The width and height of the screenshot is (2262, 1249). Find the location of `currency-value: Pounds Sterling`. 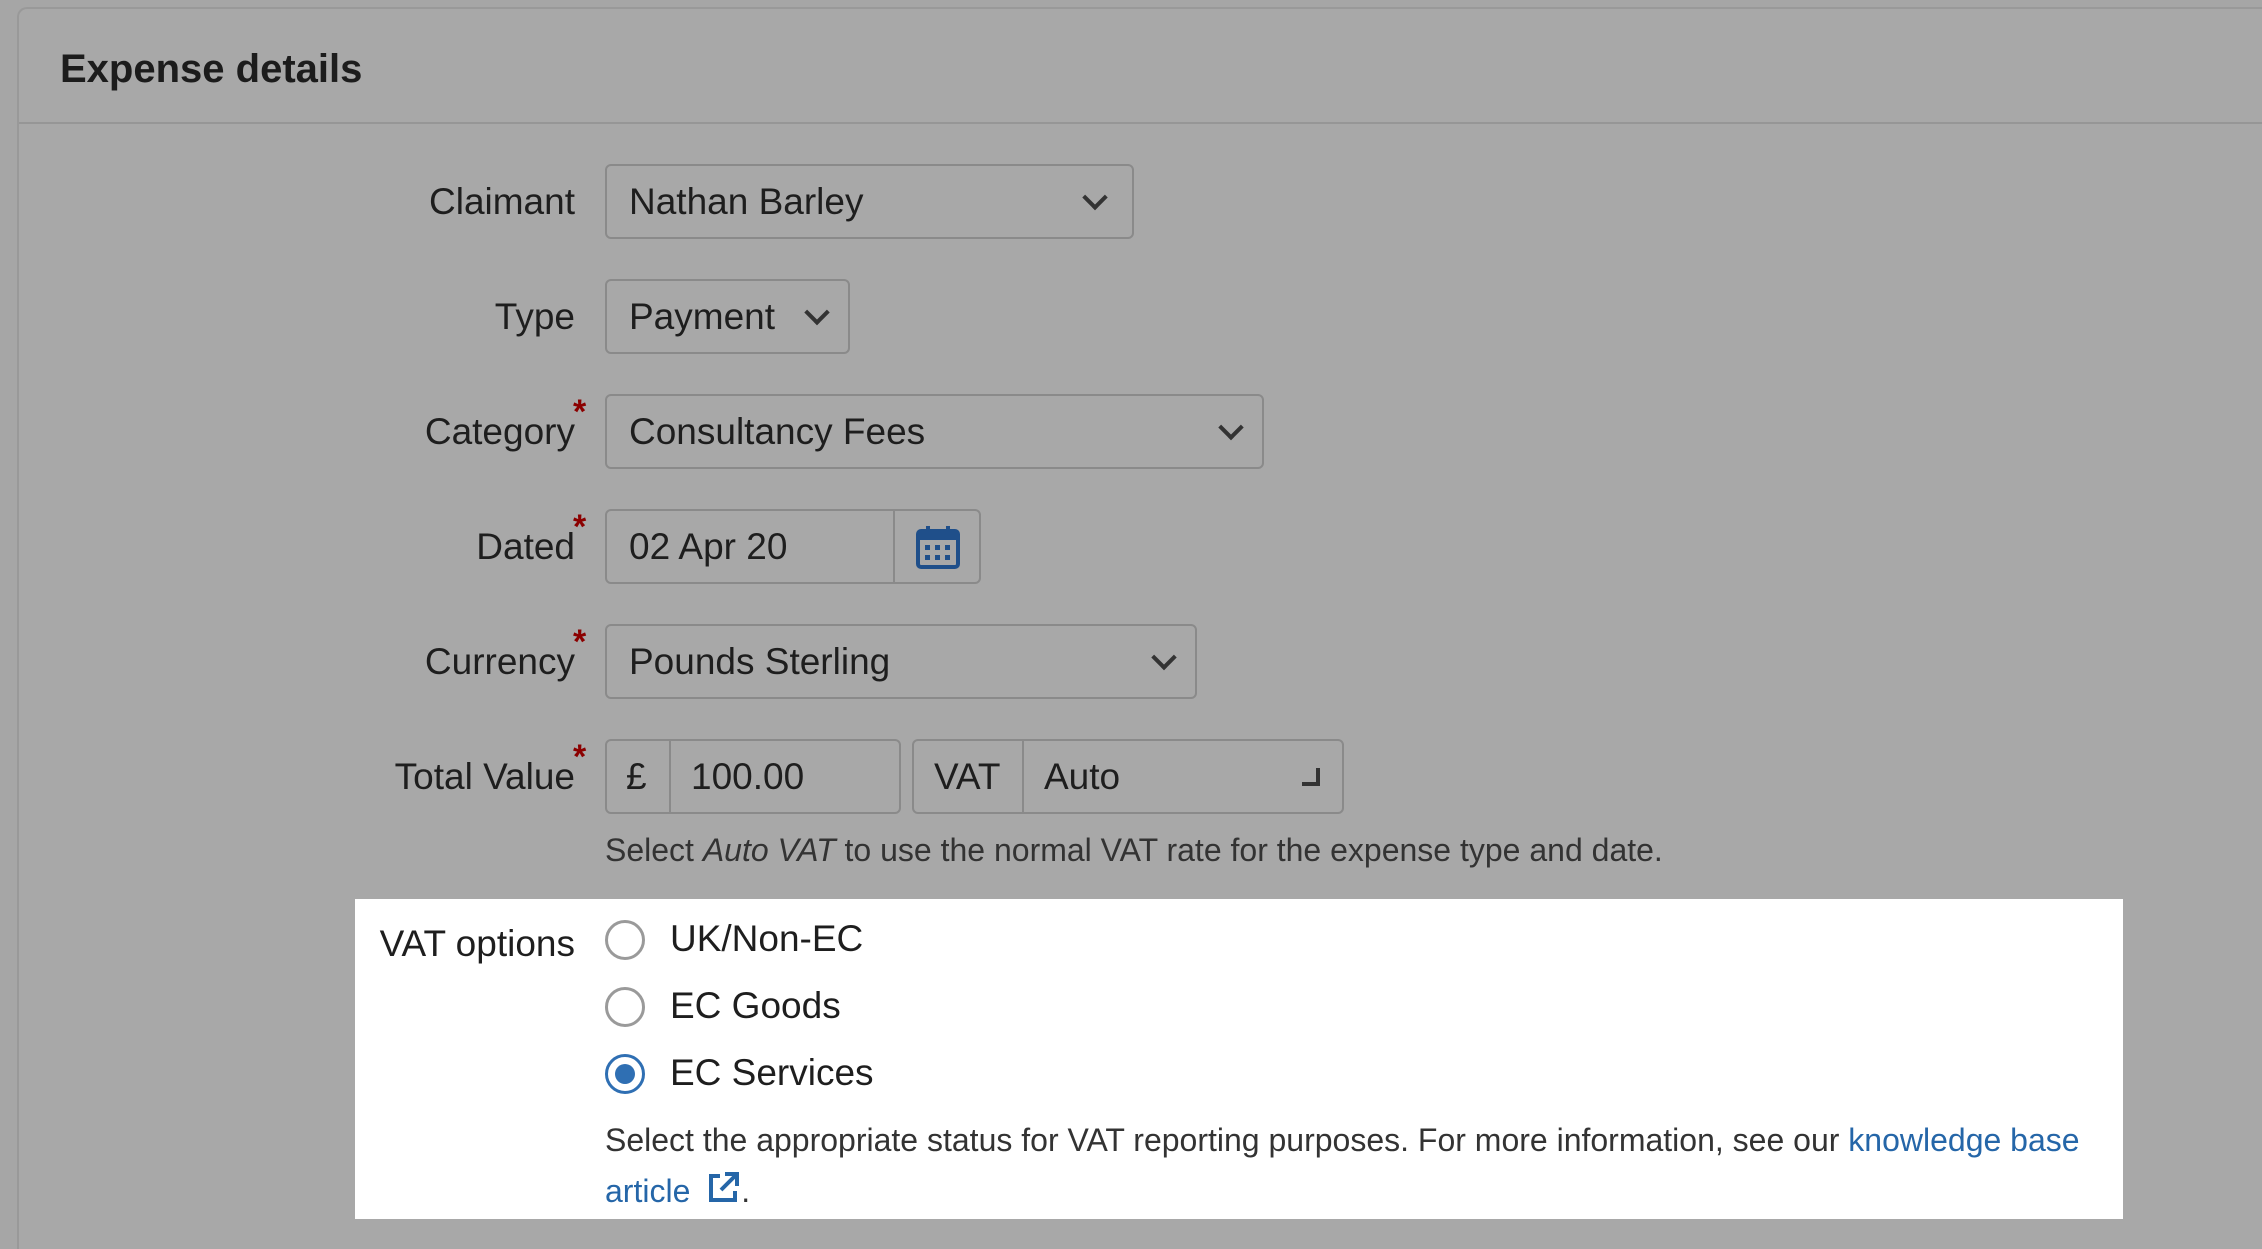

currency-value: Pounds Sterling is located at coordinates (760, 661).